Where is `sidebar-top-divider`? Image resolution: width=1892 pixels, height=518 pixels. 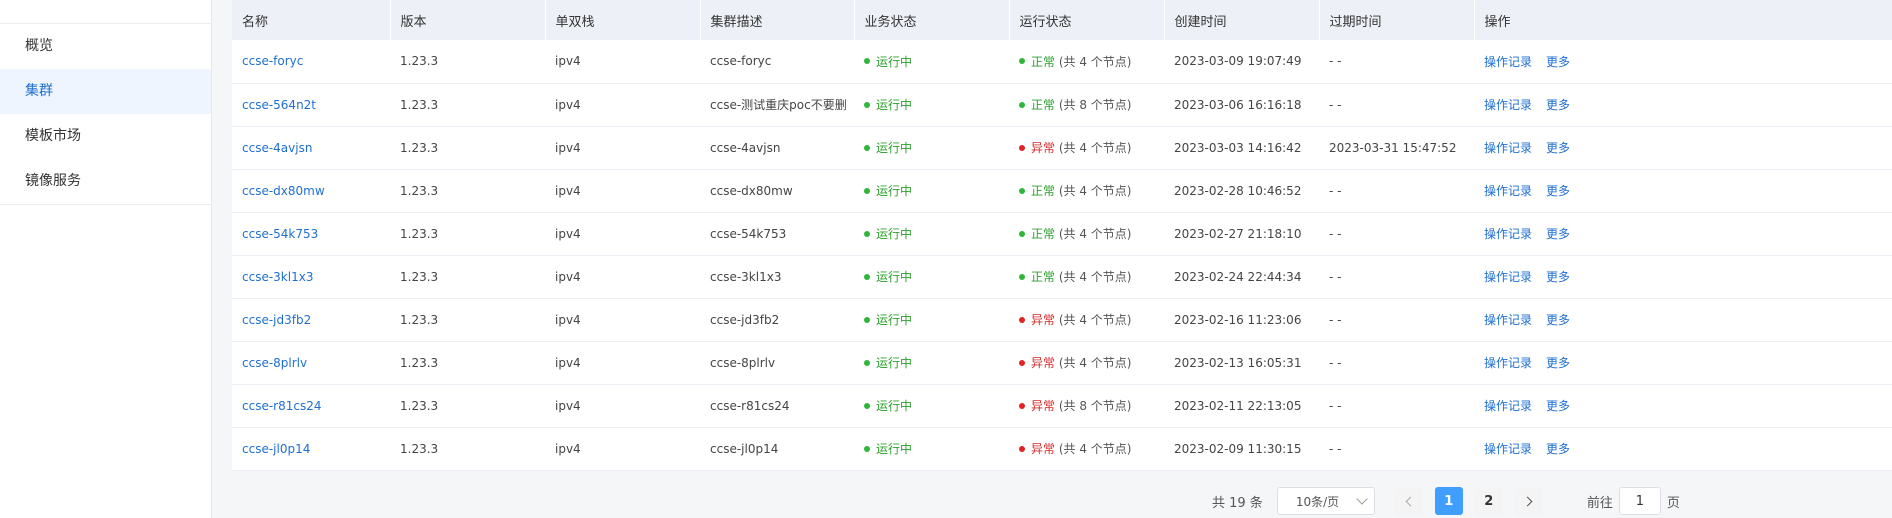
sidebar-top-divider is located at coordinates (105, 12).